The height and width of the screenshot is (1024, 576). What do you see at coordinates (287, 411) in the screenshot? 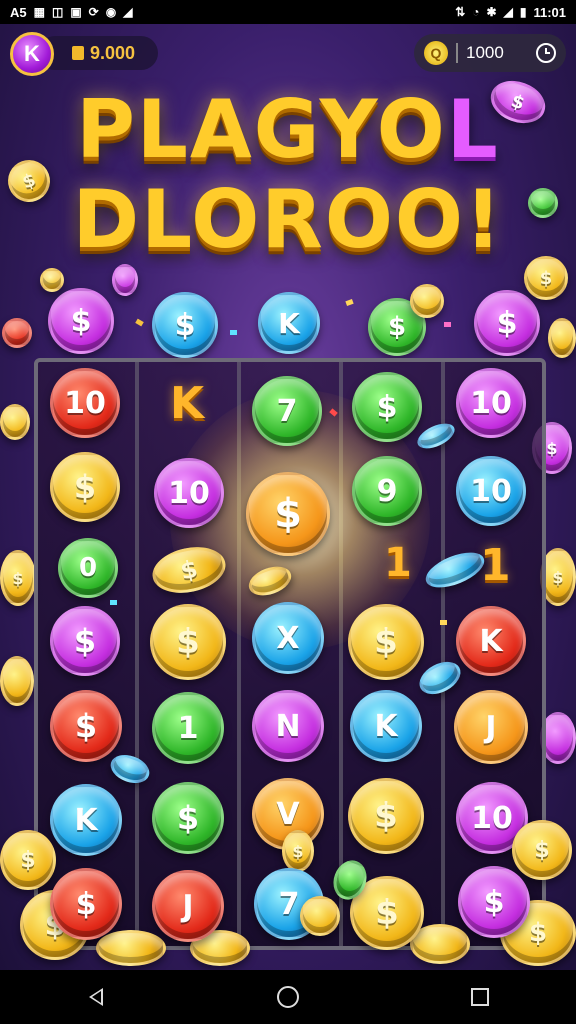
I see `grid-coin: 7` at bounding box center [287, 411].